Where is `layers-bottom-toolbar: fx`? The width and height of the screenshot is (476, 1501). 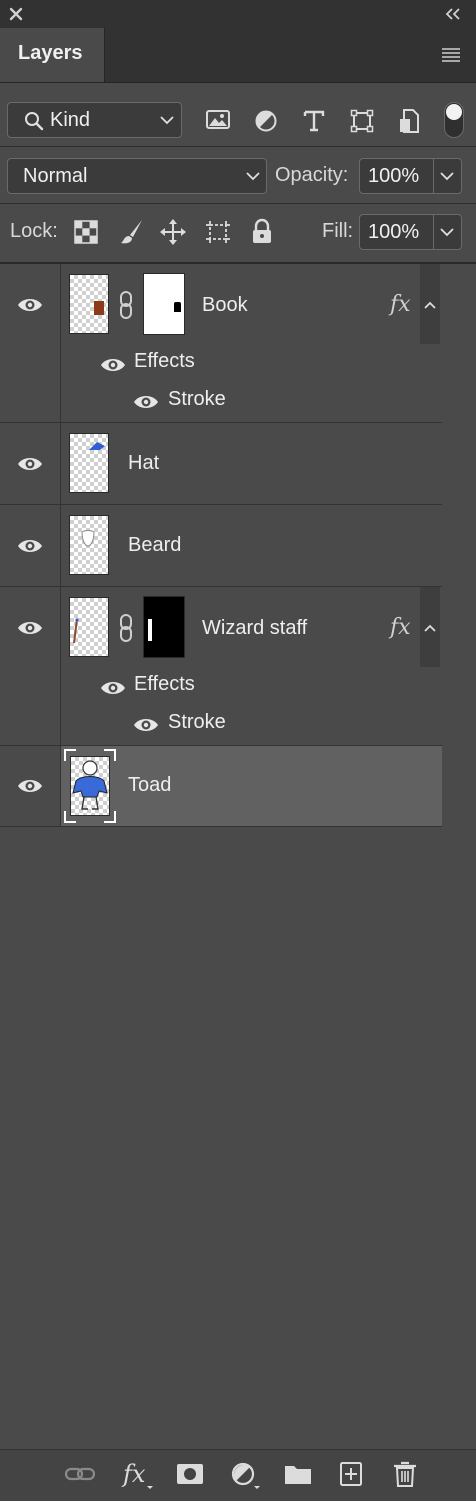
layers-bottom-toolbar: fx is located at coordinates (238, 1475).